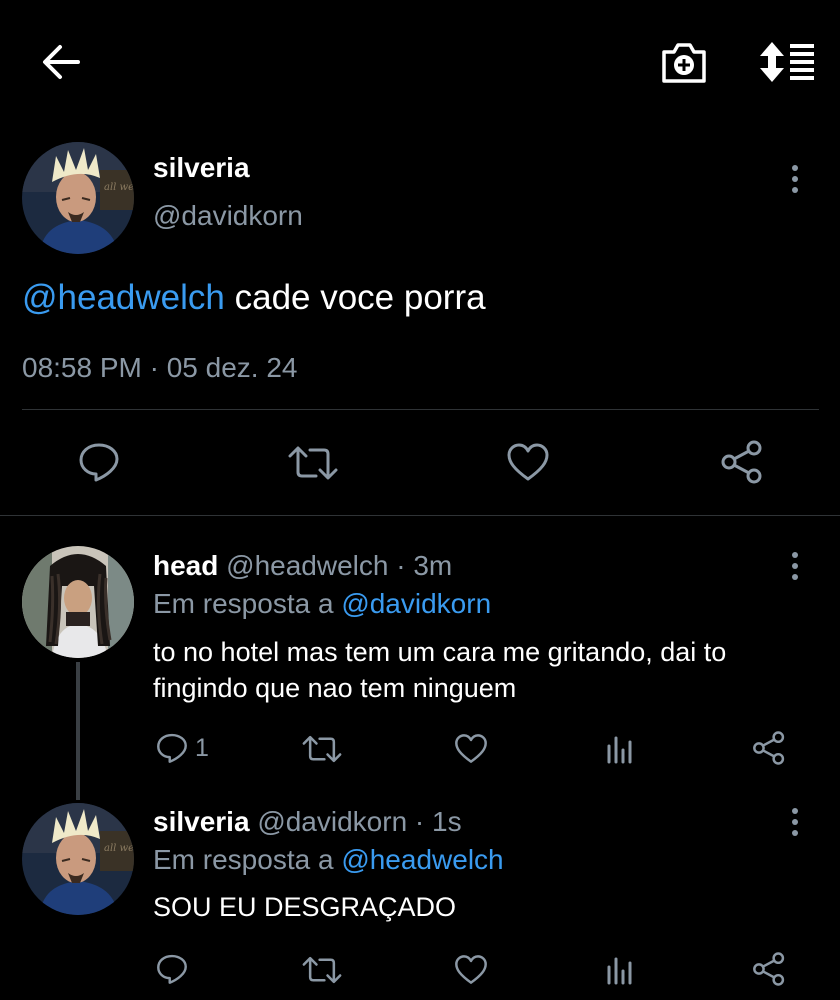  I want to click on reply-context-mention: @headwelch, so click(422, 859).